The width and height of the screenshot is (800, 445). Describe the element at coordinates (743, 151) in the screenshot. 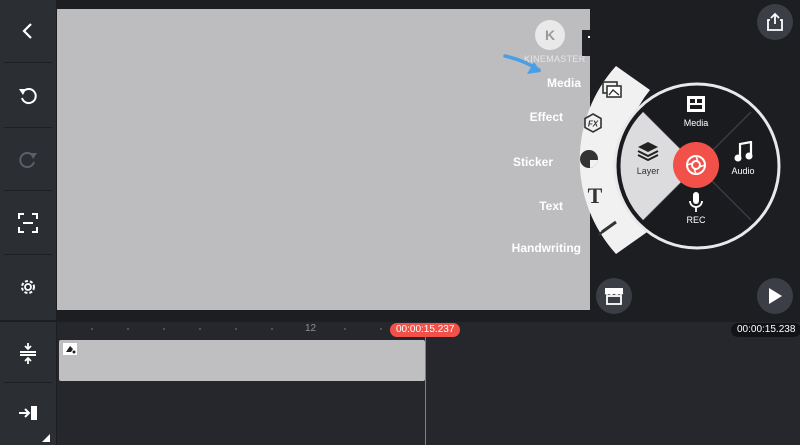

I see `music-note-icon` at that location.